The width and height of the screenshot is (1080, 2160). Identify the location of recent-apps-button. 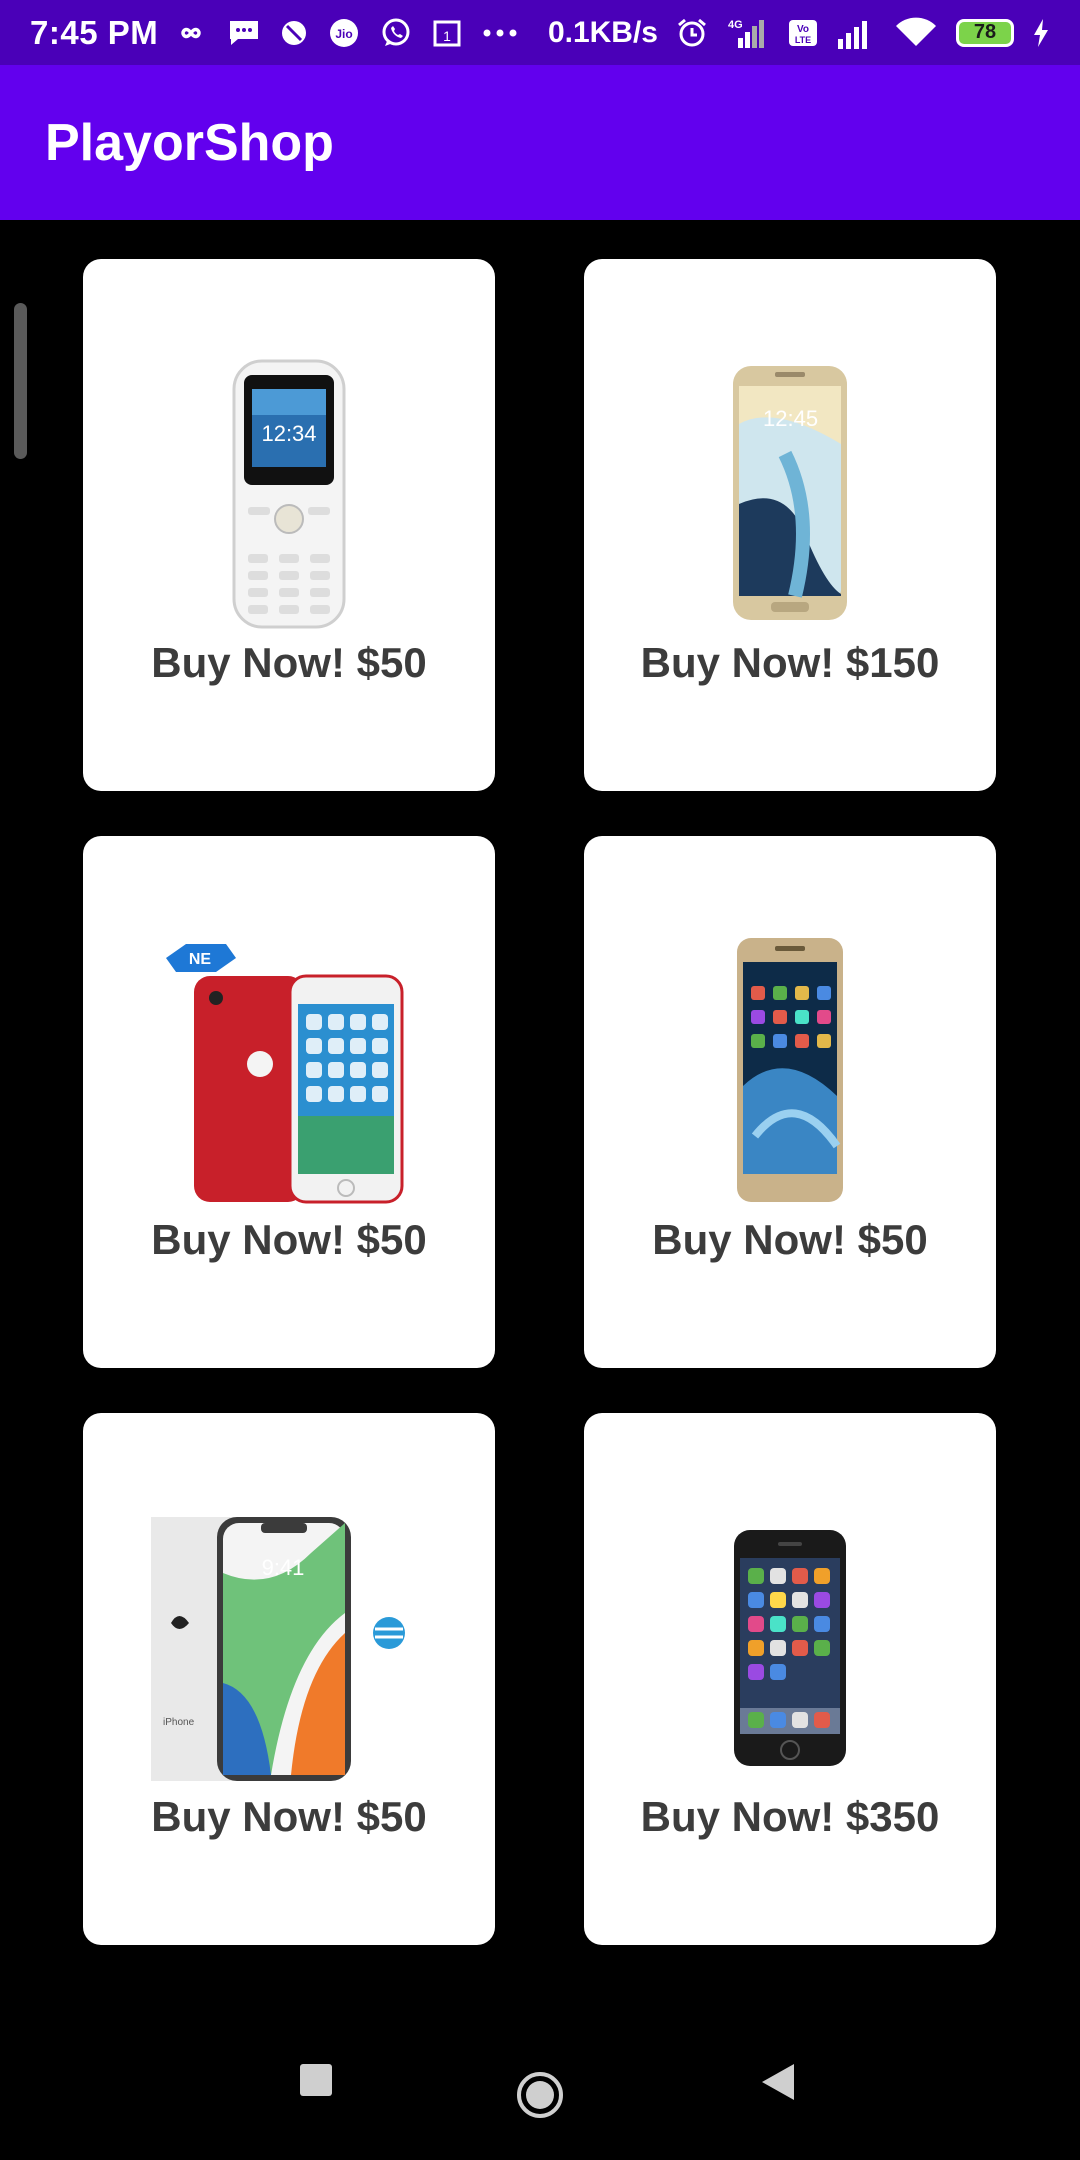
(316, 2082).